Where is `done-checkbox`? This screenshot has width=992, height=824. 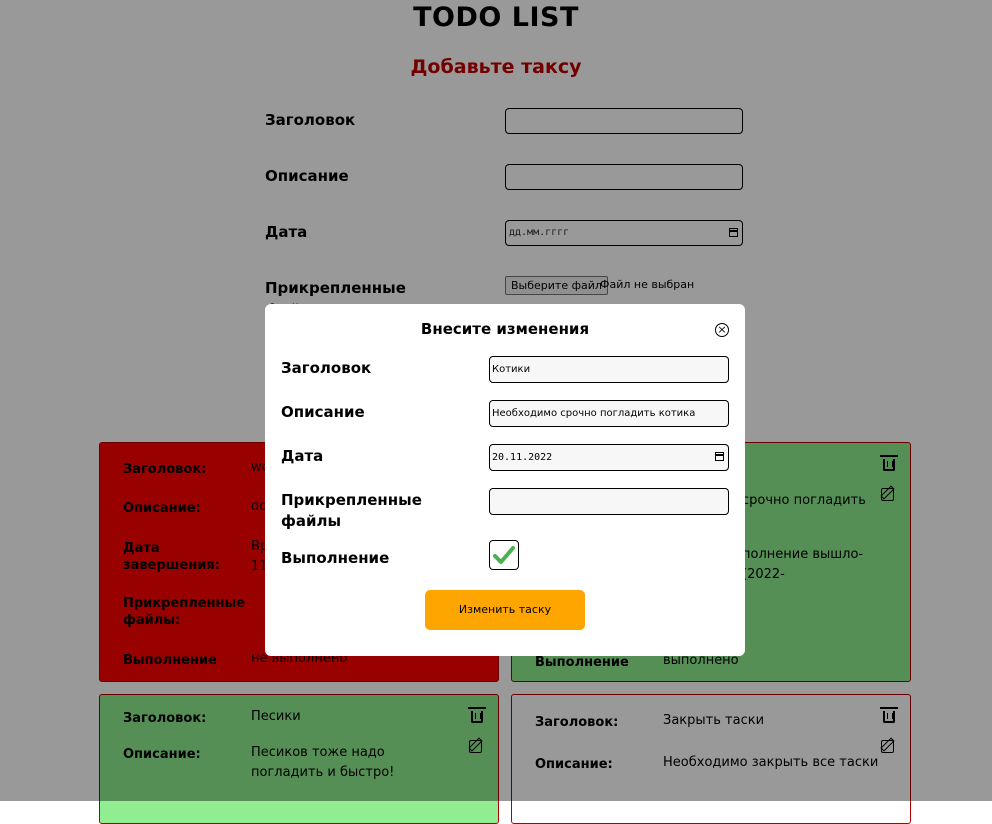
done-checkbox is located at coordinates (504, 555).